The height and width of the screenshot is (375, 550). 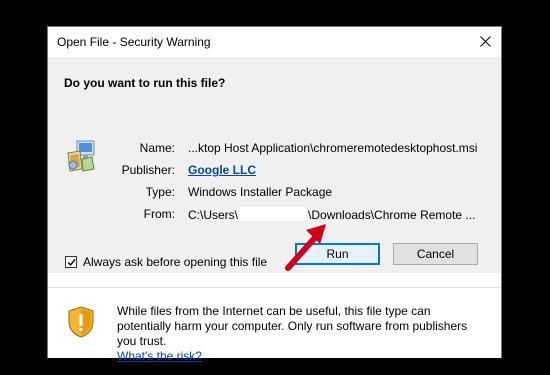 I want to click on from-label: From:, so click(x=159, y=214).